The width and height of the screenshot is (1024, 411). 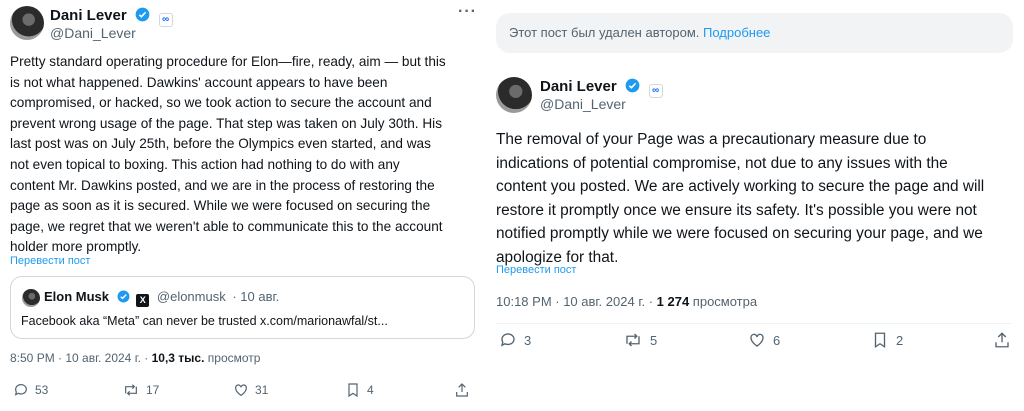 I want to click on repost-button: 5, so click(x=640, y=340).